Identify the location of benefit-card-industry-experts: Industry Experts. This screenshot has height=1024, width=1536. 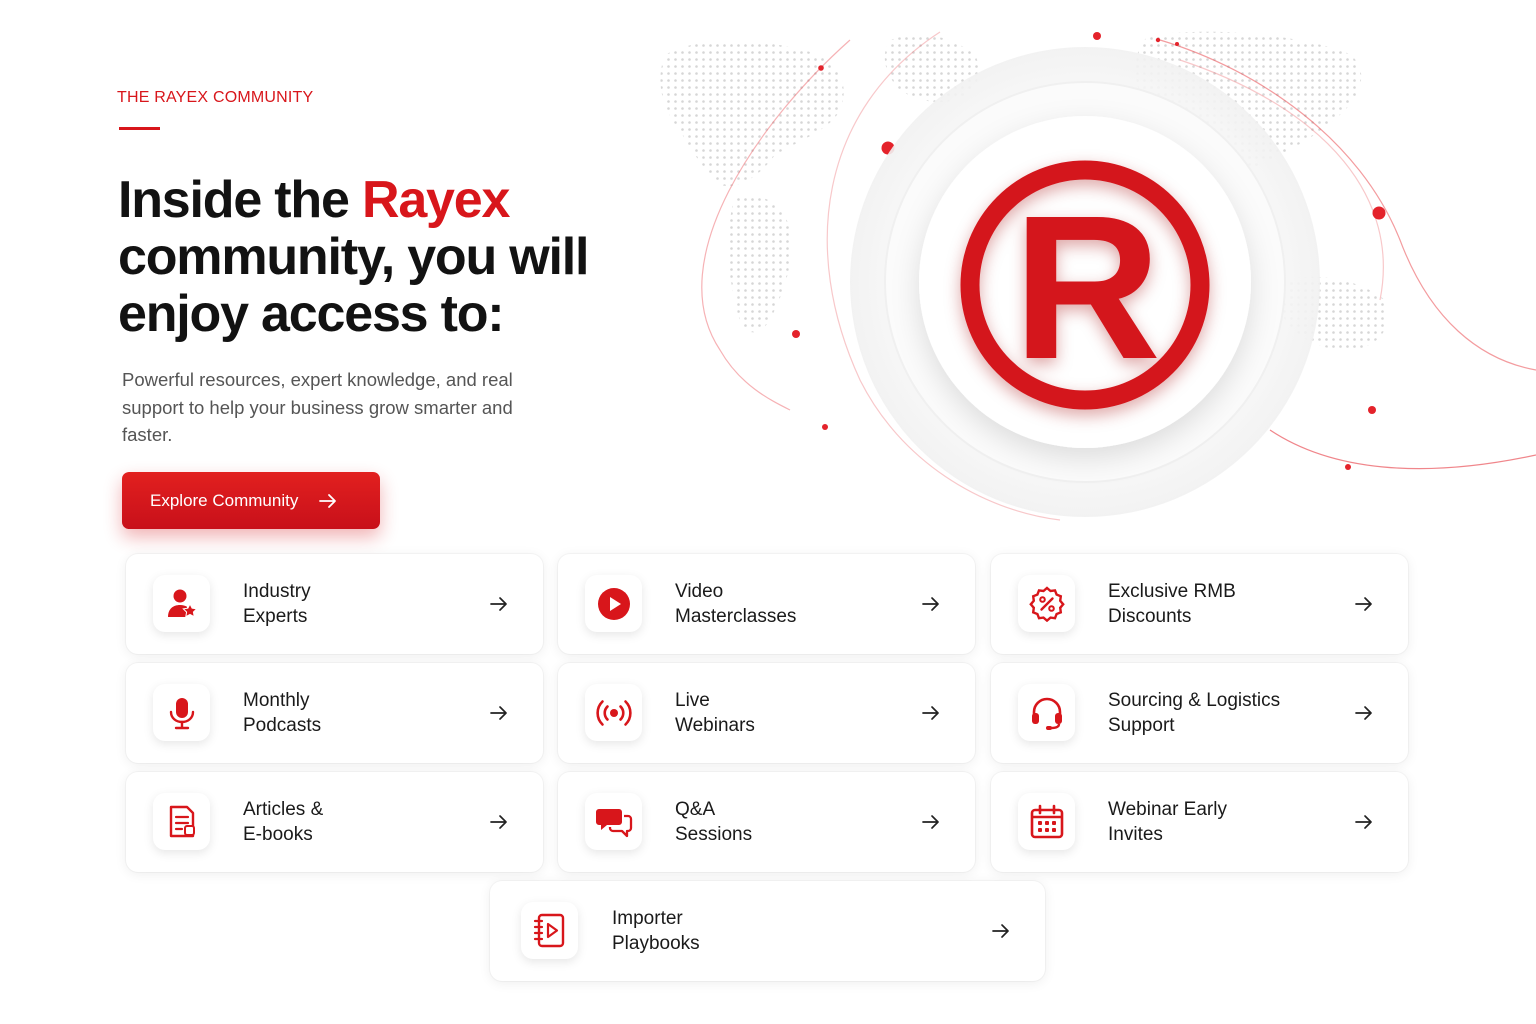
(334, 604).